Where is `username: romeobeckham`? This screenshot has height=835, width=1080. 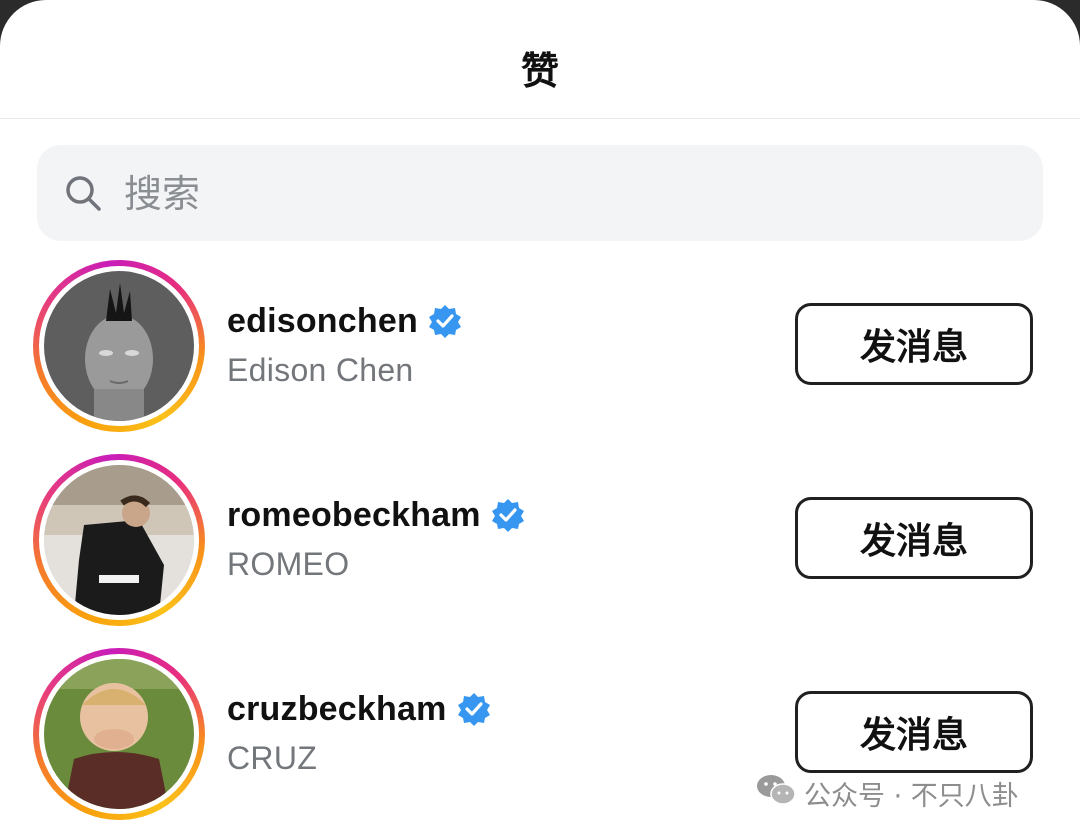
username: romeobeckham is located at coordinates (376, 518).